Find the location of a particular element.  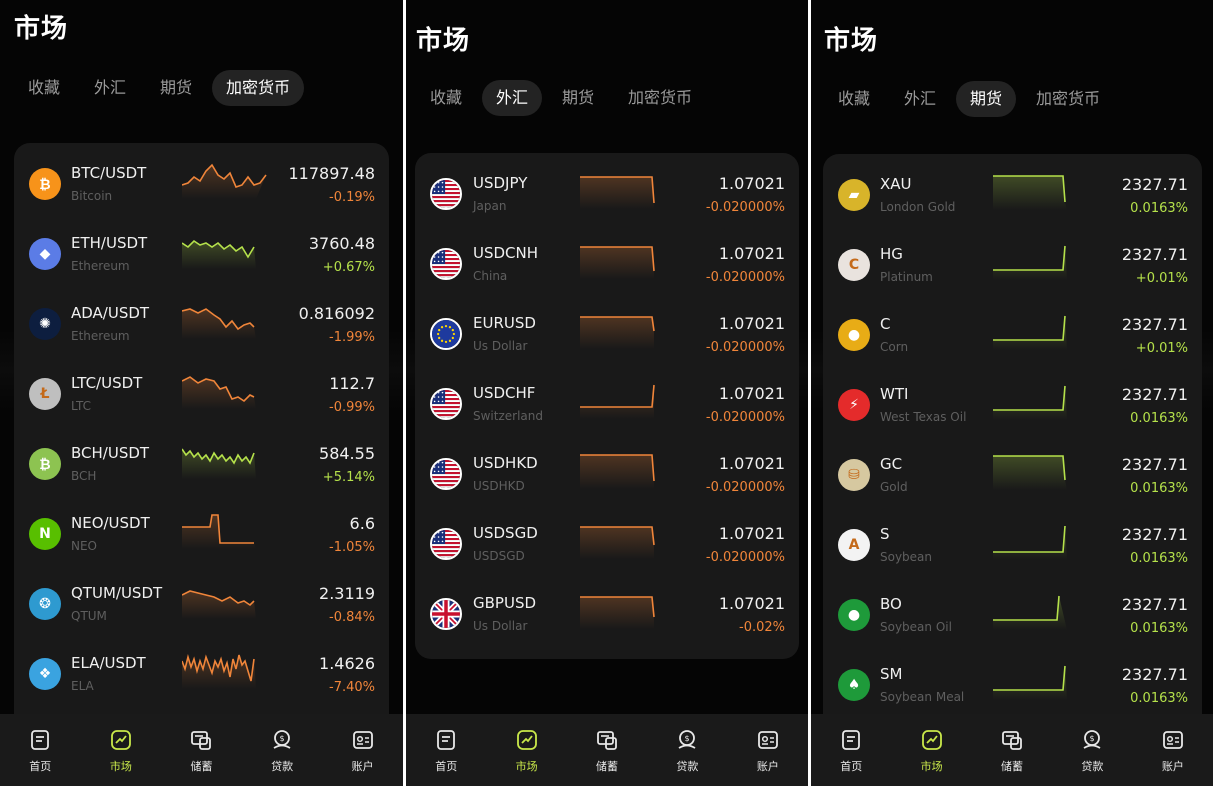

nav-label: 首页 is located at coordinates (851, 766).